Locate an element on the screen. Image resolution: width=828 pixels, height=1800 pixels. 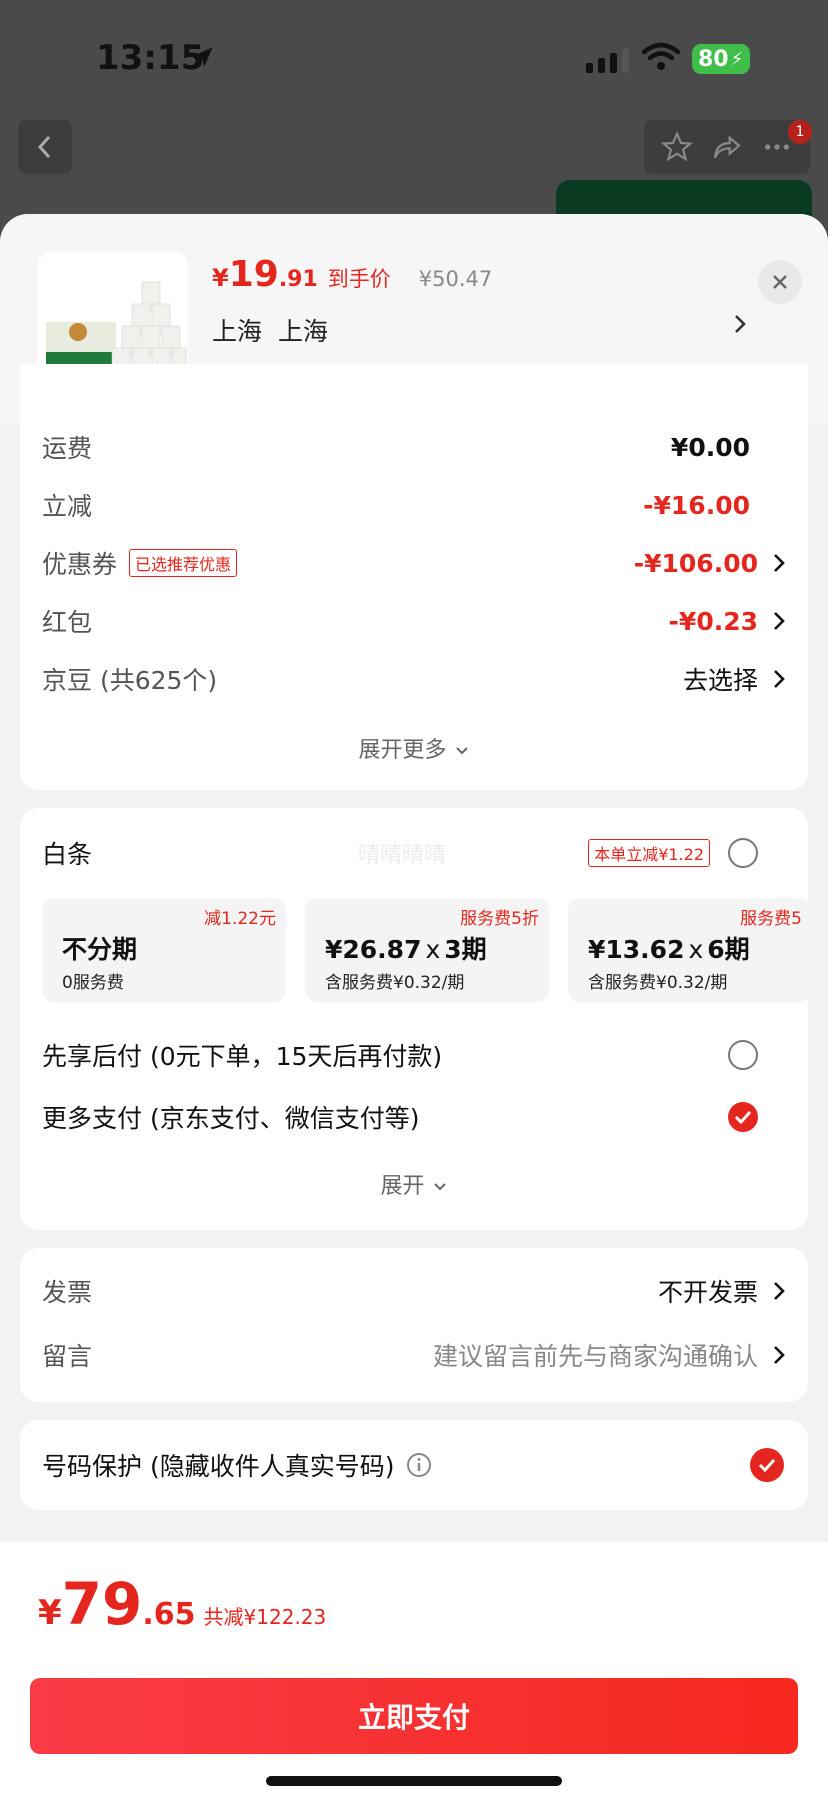
chevron-left-icon is located at coordinates (44, 147).